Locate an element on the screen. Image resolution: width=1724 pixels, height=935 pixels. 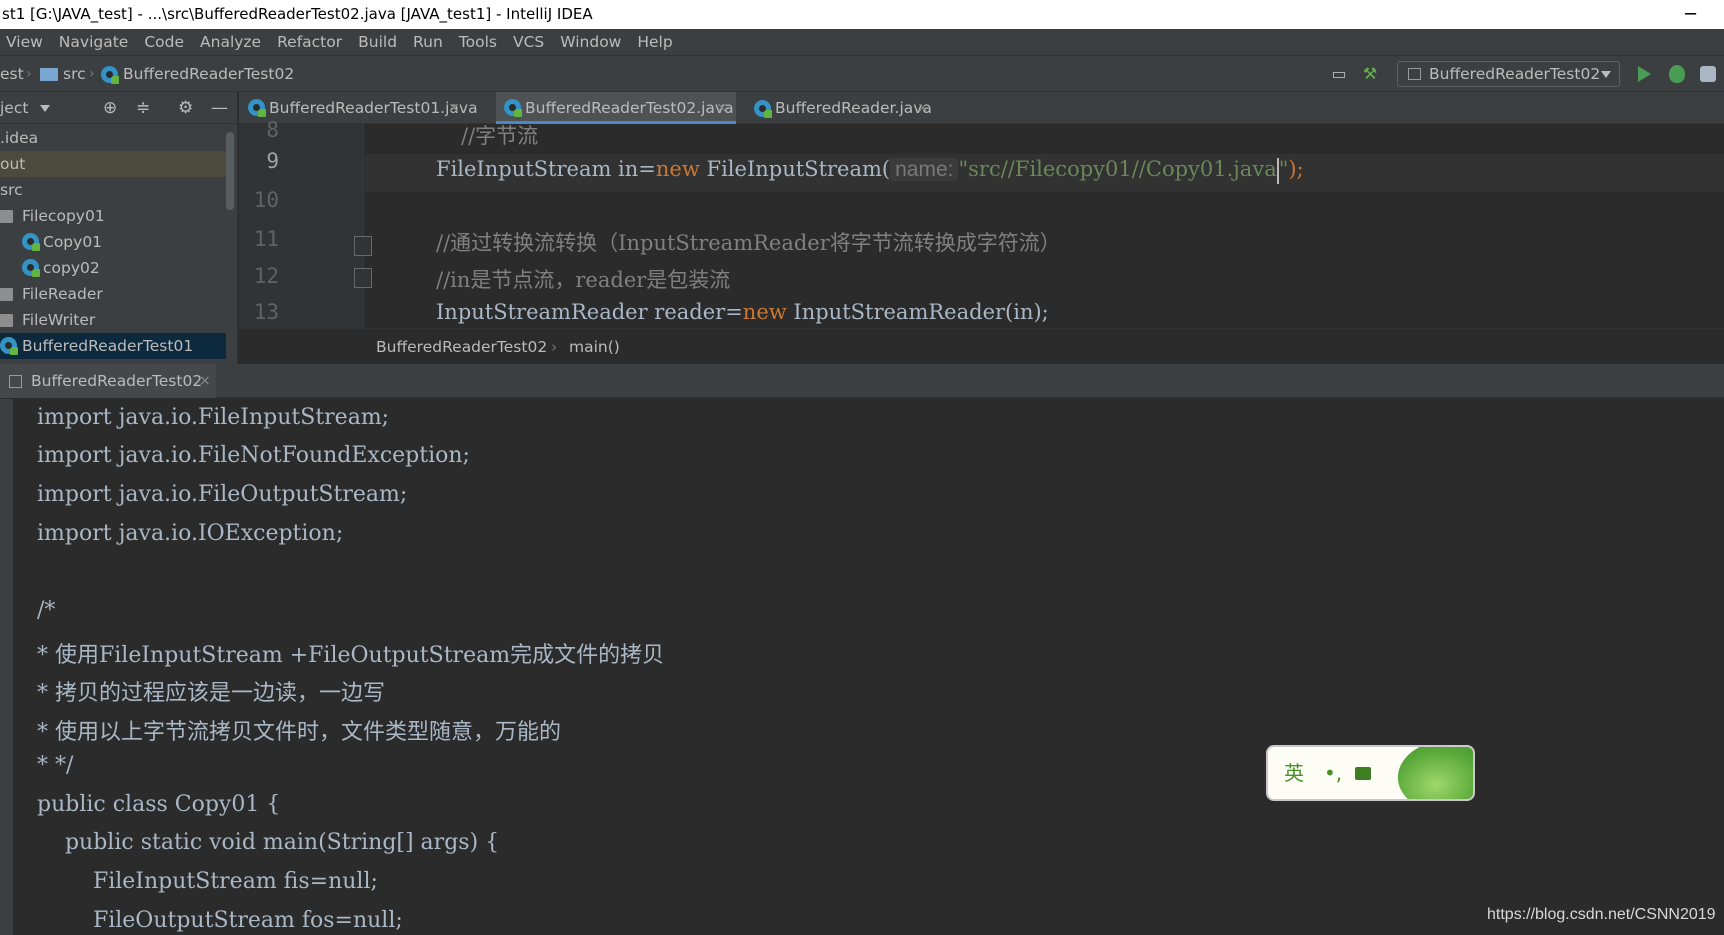
nav-crumb-class: BufferedReaderTest02 is located at coordinates (208, 74).